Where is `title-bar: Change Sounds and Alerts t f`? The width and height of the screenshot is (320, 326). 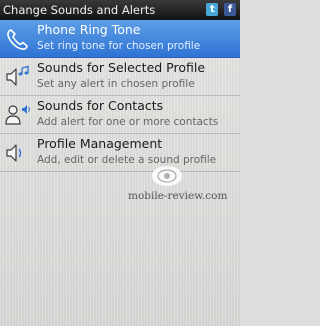
title-bar: Change Sounds and Alerts t f is located at coordinates (120, 10).